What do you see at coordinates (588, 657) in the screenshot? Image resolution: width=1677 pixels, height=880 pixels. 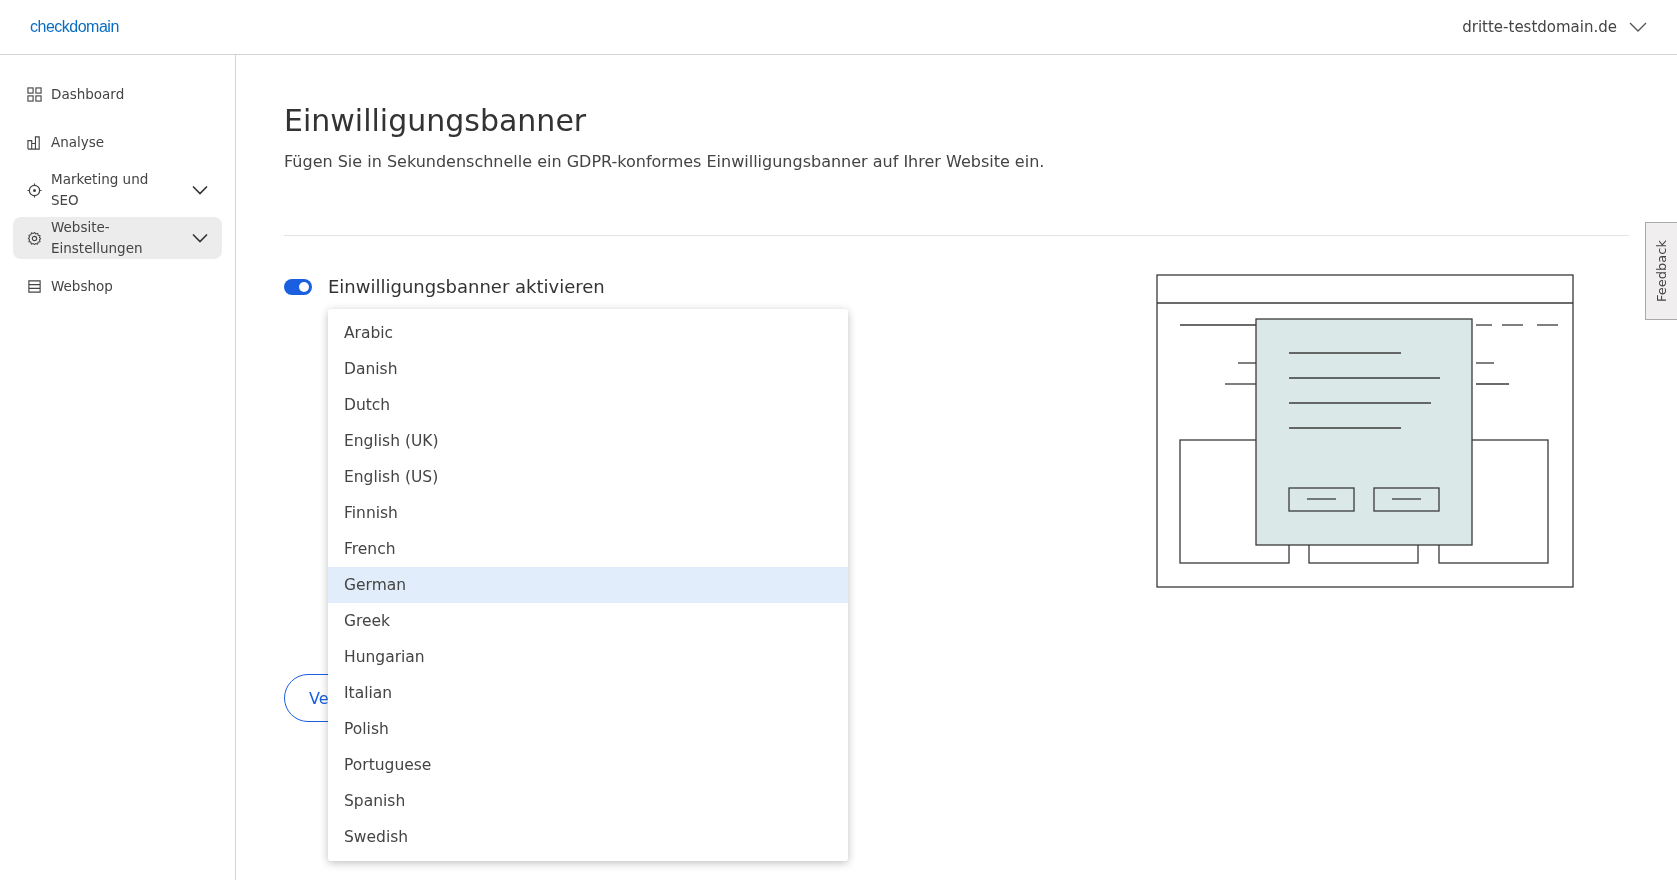 I see `dropdown-option: Hungarian` at bounding box center [588, 657].